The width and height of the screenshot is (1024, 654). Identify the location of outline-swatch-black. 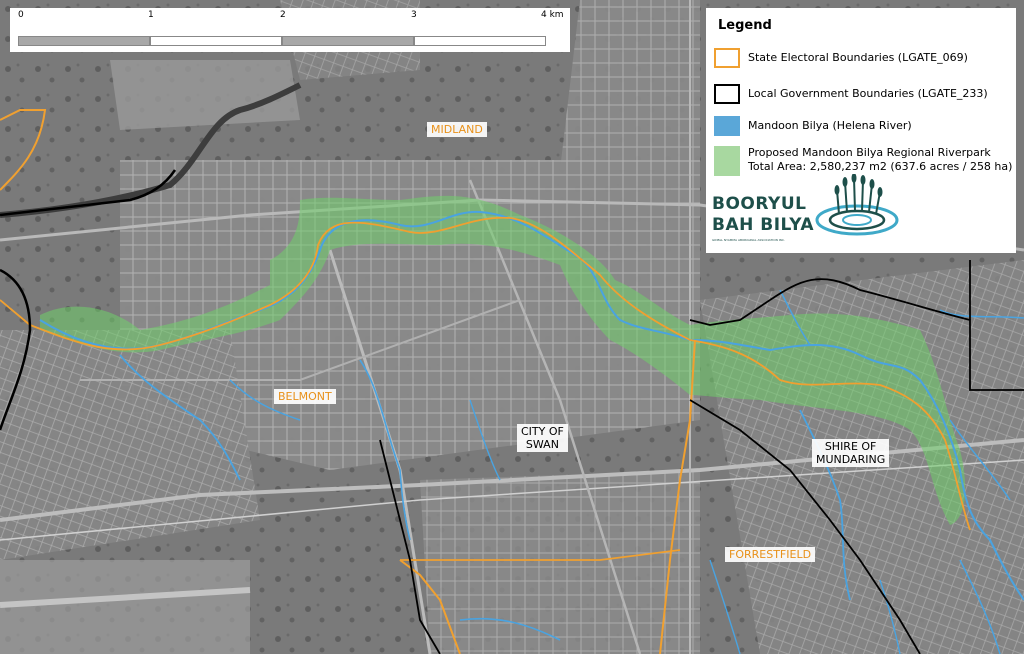
(727, 94).